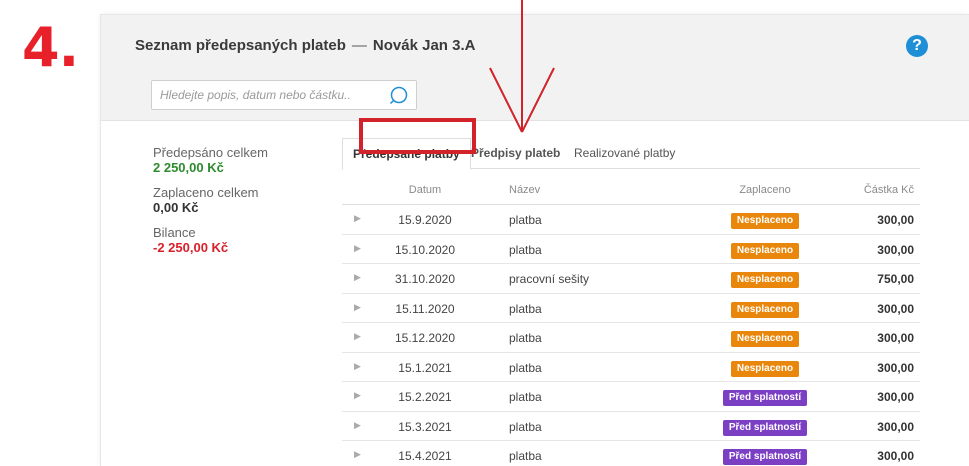  What do you see at coordinates (425, 308) in the screenshot?
I see `row-date: 15.11.2020` at bounding box center [425, 308].